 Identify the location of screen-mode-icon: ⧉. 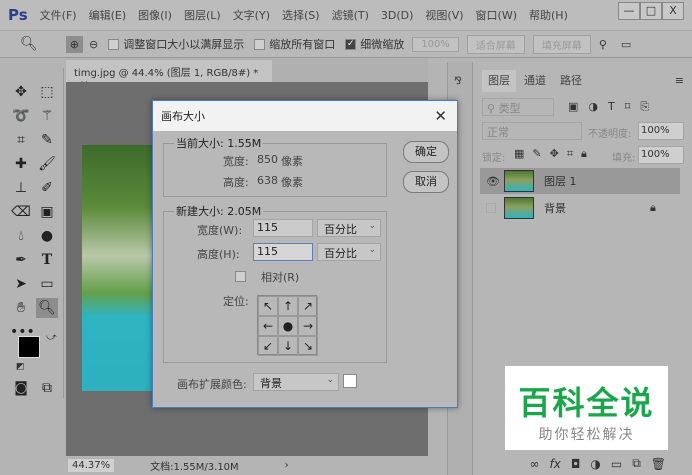
(47, 388).